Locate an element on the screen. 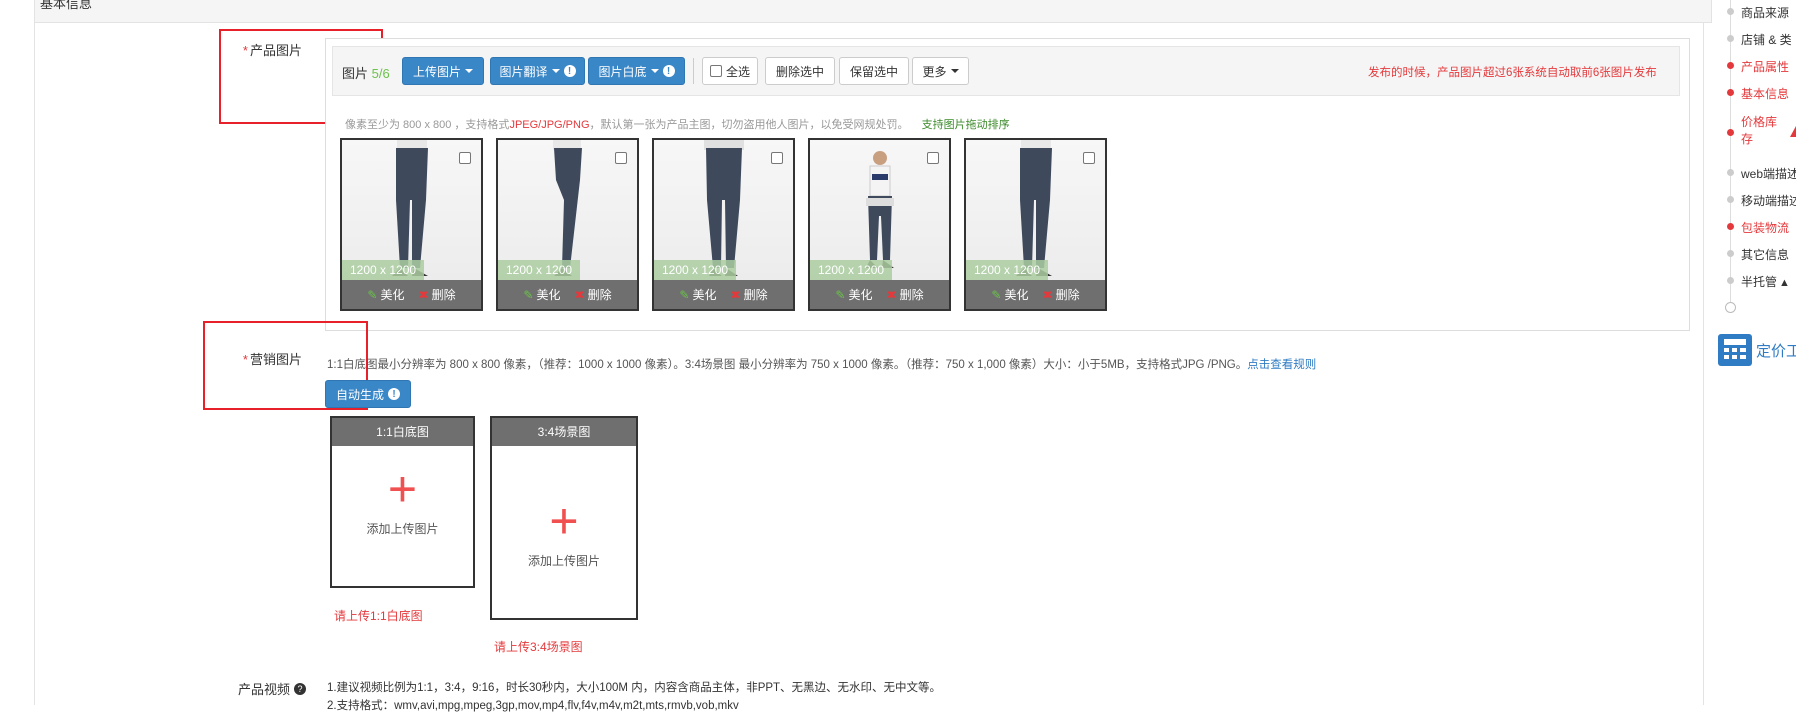 The image size is (1796, 713). upload-image-button-label: 上传图片 is located at coordinates (436, 71).